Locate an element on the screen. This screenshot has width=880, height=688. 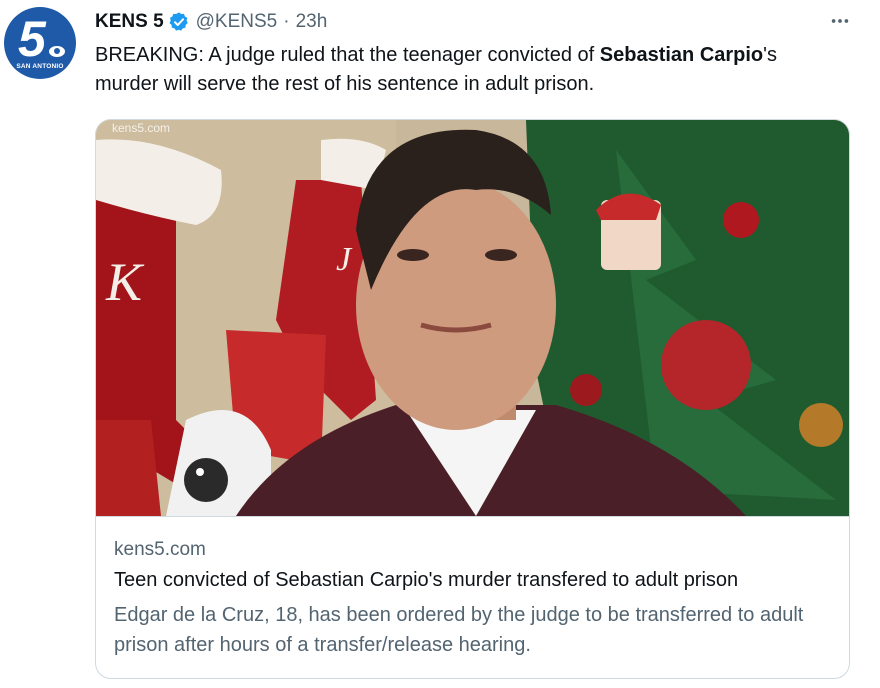
stocking-letter-j: J is located at coordinates (344, 259).